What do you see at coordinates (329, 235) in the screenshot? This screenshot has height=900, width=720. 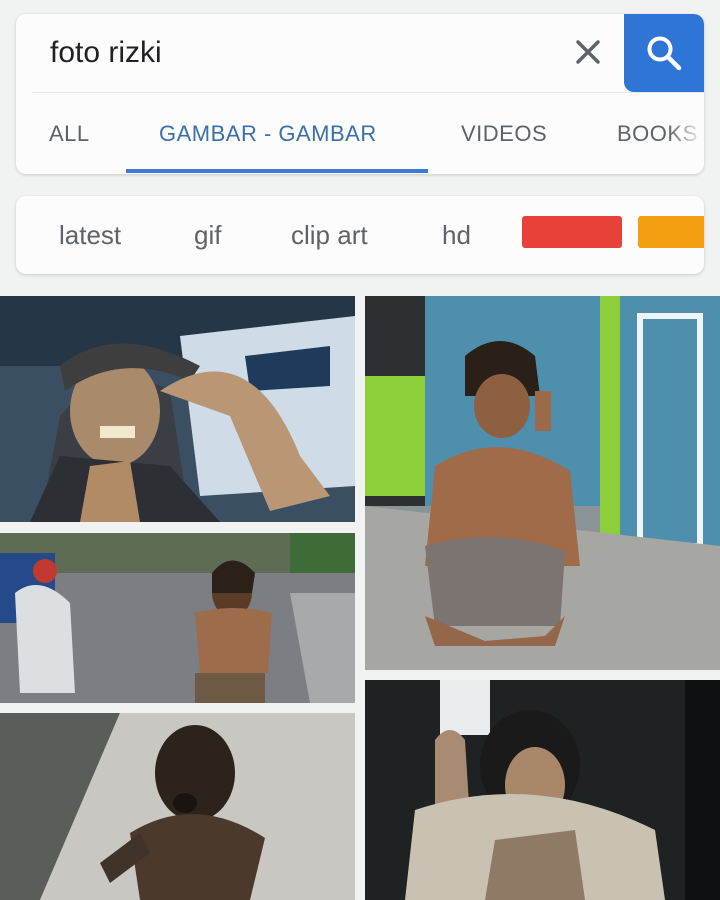 I see `chip-clip-art: clip art` at bounding box center [329, 235].